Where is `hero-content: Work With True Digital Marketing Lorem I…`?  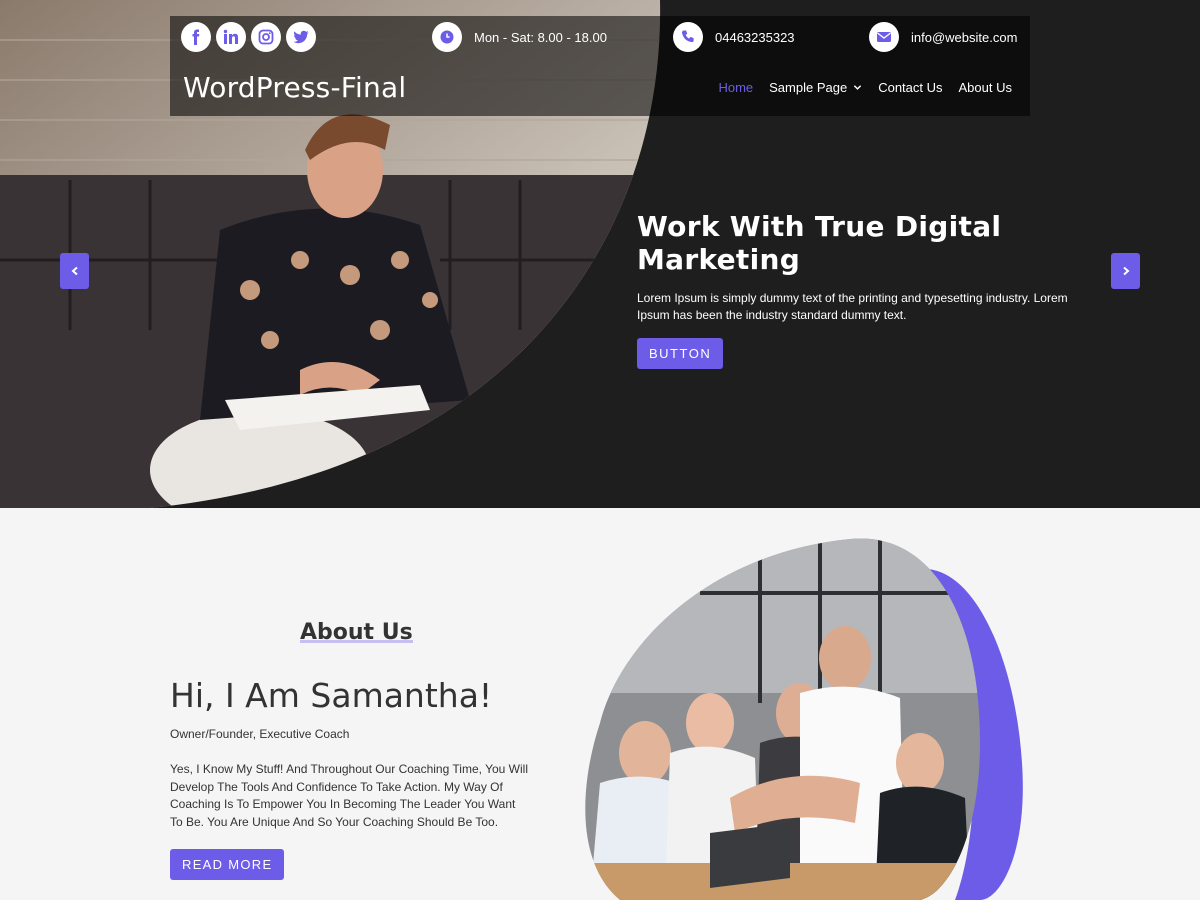 hero-content: Work With True Digital Marketing Lorem I… is located at coordinates (862, 289).